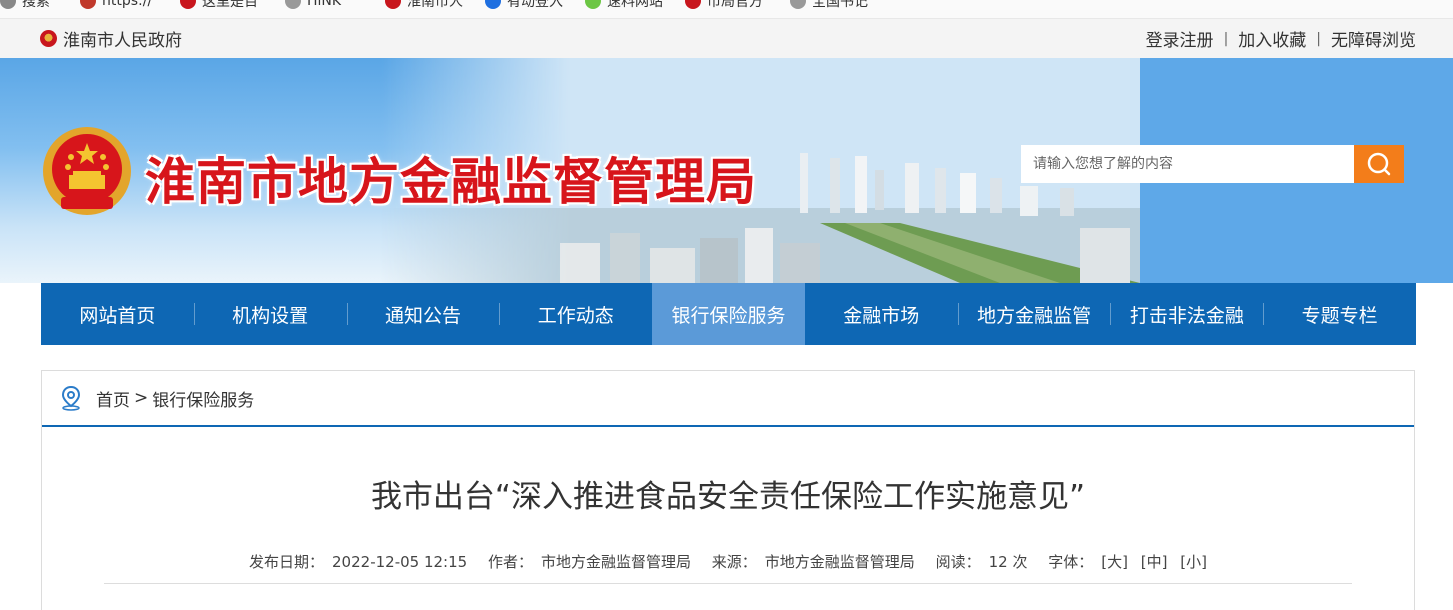 This screenshot has width=1453, height=610. What do you see at coordinates (1034, 314) in the screenshot?
I see `nav-item-local-supervision: 地方金融监管` at bounding box center [1034, 314].